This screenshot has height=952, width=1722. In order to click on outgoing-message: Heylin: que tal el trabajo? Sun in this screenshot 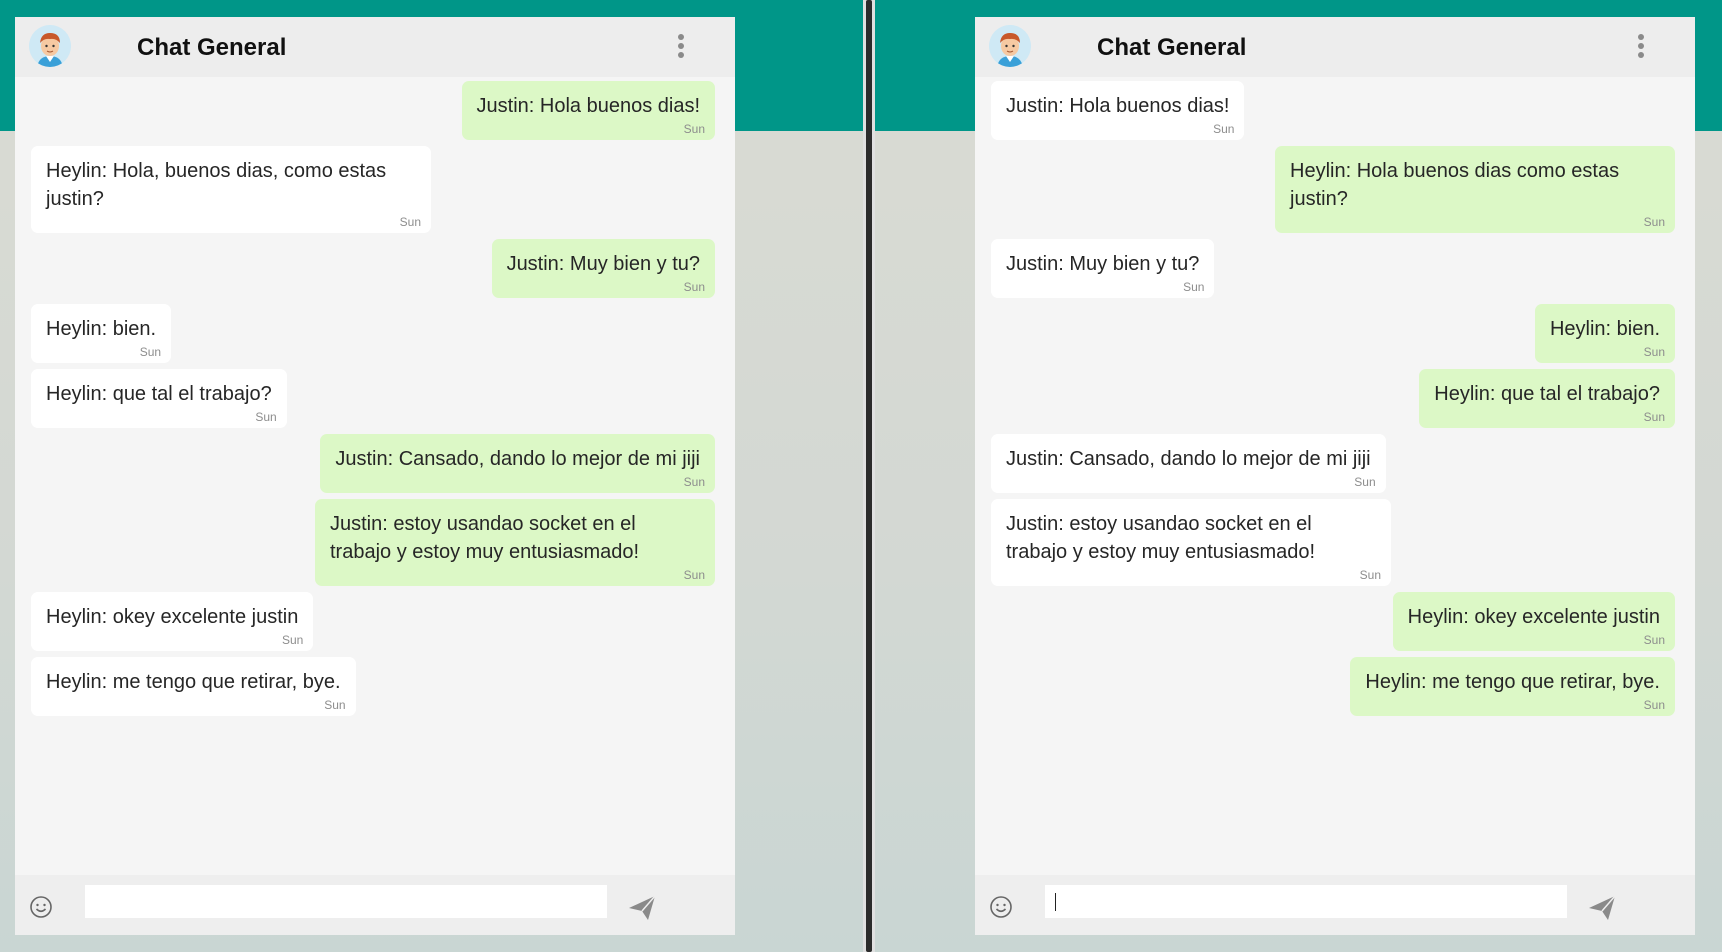, I will do `click(1547, 398)`.